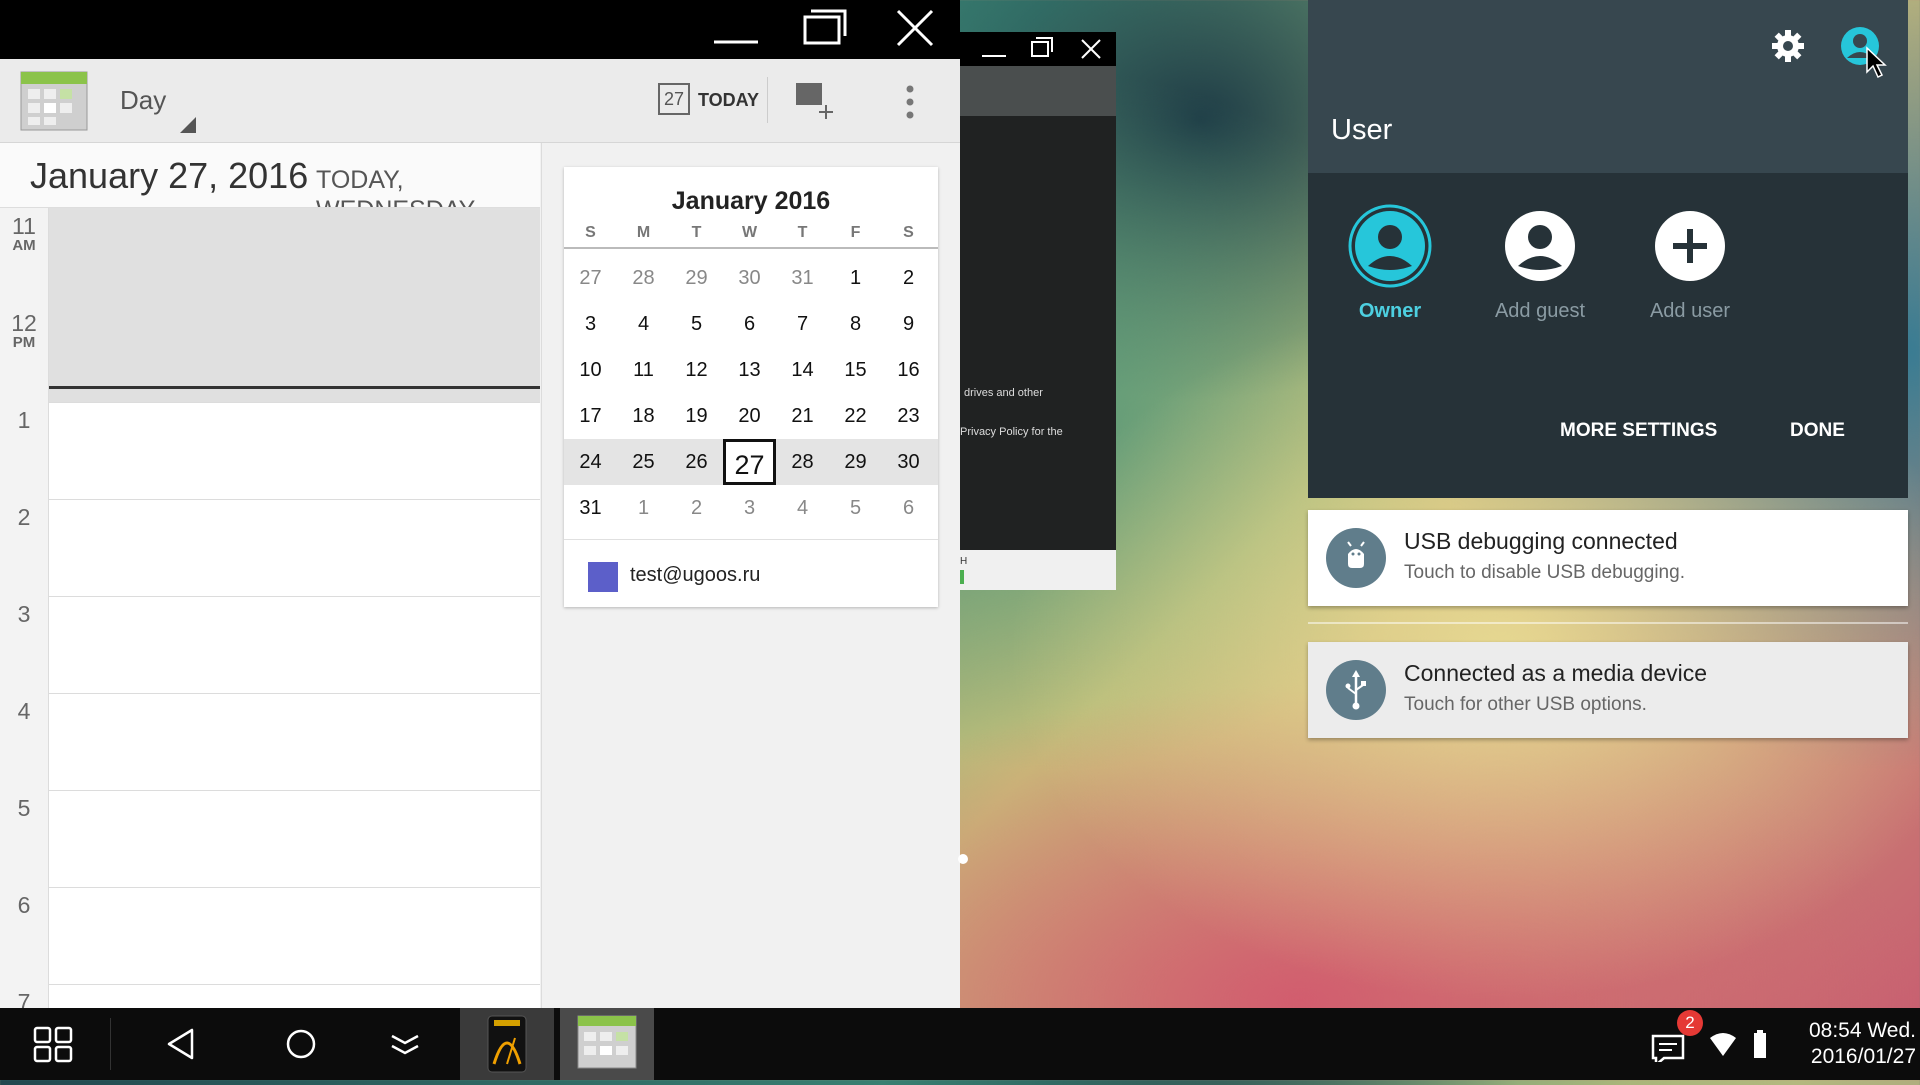 The image size is (1920, 1085). Describe the element at coordinates (855, 416) in the screenshot. I see `mini-calendar-day: 22` at that location.